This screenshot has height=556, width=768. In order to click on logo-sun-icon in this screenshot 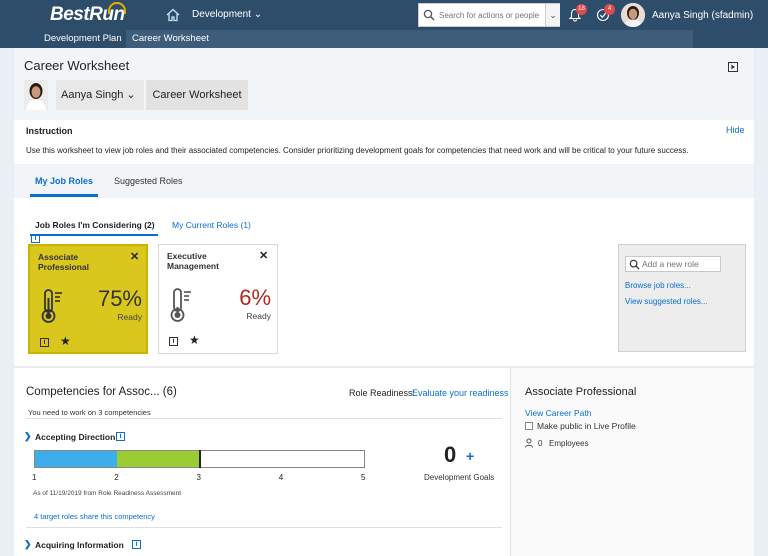, I will do `click(117, 8)`.